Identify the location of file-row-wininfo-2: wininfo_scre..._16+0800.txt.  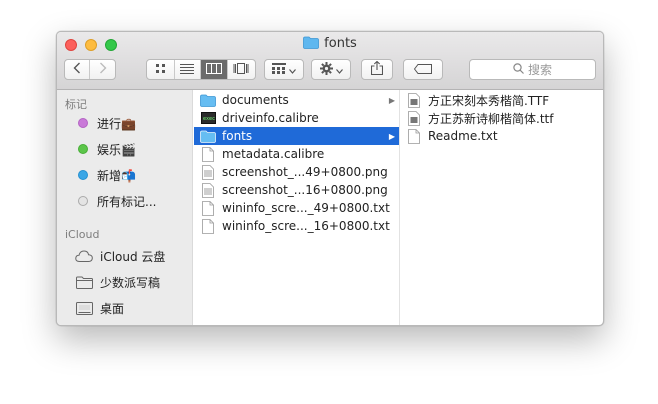
(296, 226).